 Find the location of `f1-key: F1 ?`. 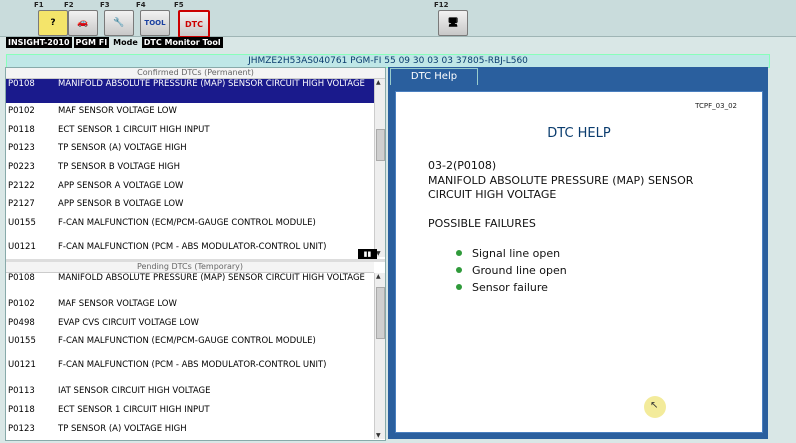

f1-key: F1 ? is located at coordinates (51, 18).